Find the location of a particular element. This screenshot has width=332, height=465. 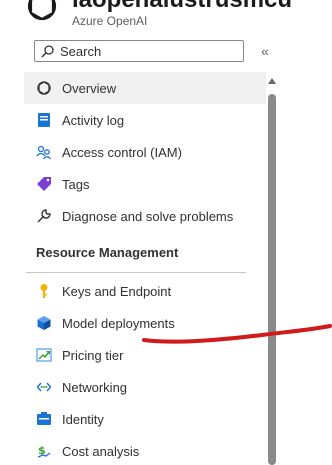

section-resource-management: Resource Management is located at coordinates (107, 252).